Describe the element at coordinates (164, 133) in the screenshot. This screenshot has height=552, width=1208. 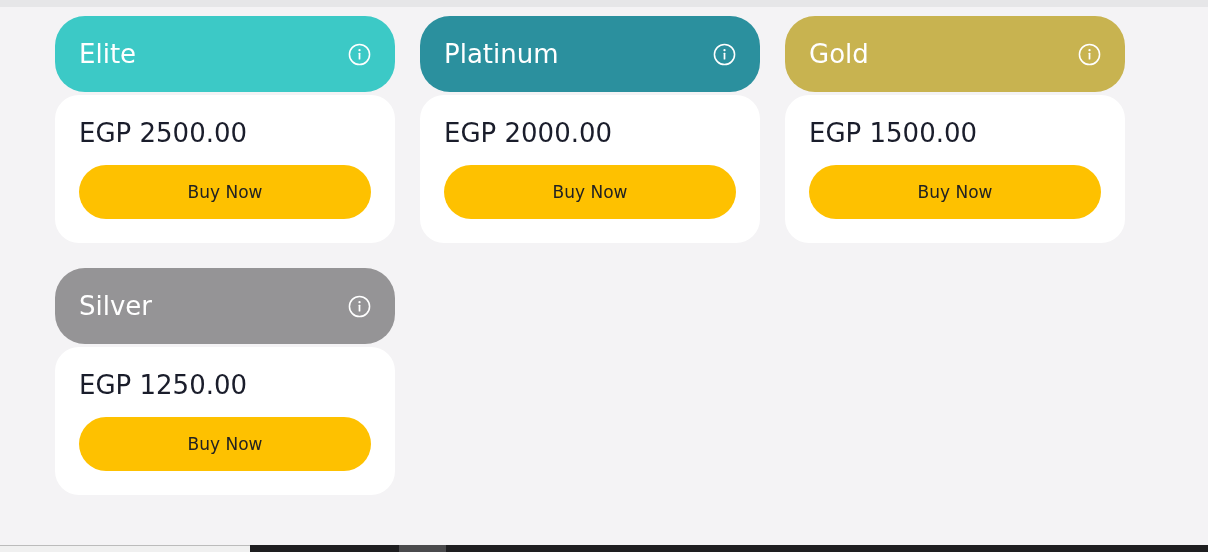
I see `plan-price: EGP 2500.00` at that location.